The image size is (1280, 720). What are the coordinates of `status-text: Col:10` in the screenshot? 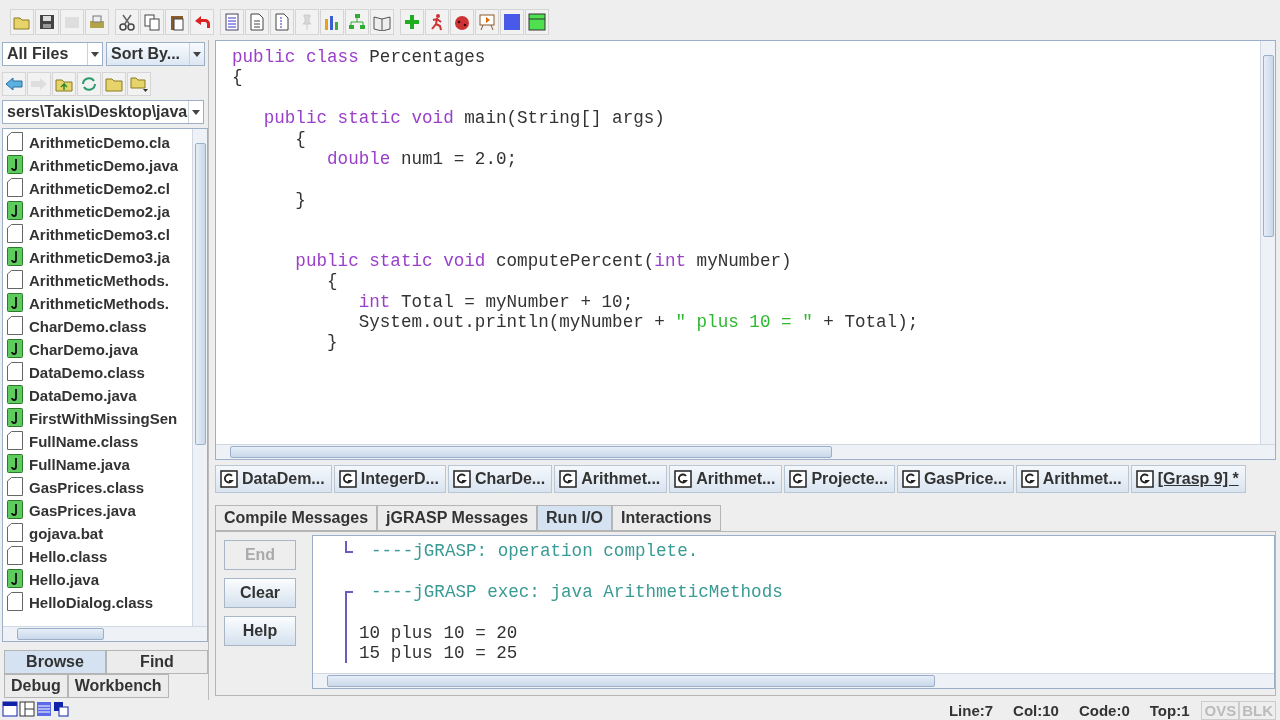 It's located at (1036, 710).